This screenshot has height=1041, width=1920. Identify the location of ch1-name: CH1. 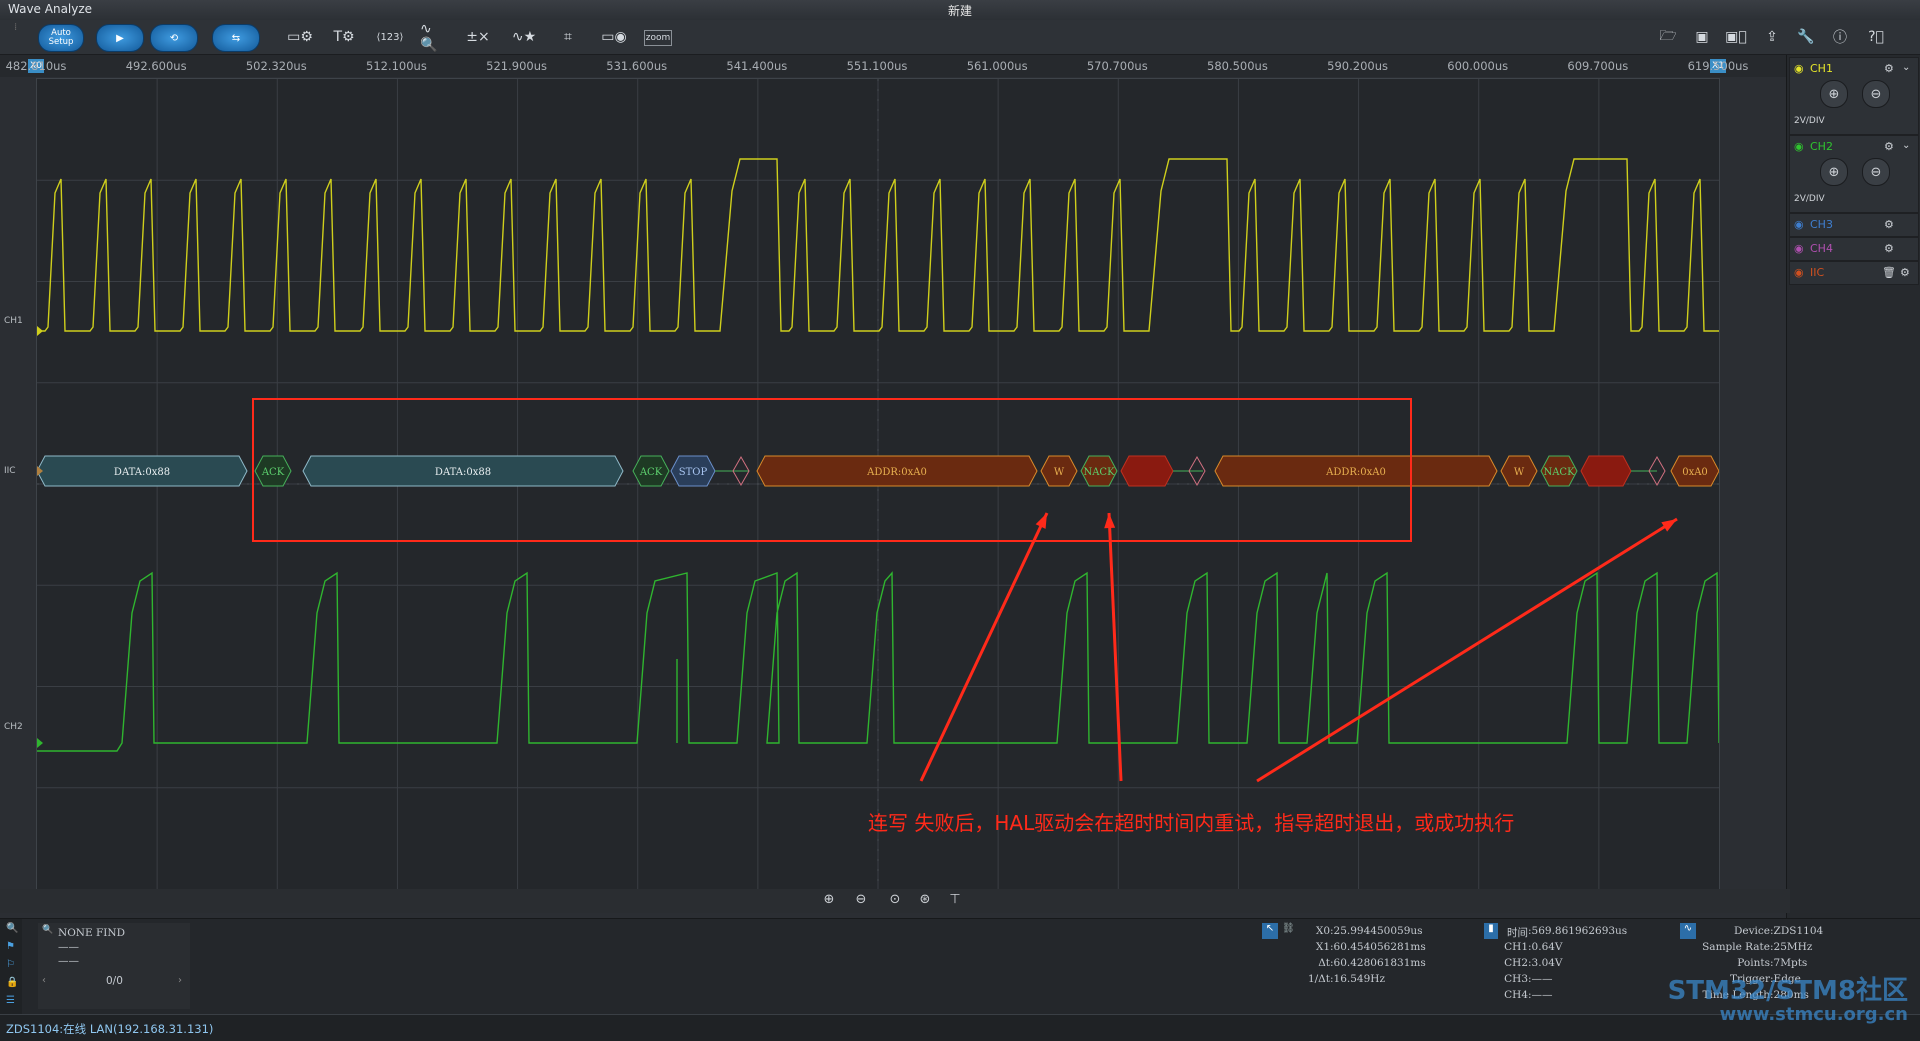
(1821, 68).